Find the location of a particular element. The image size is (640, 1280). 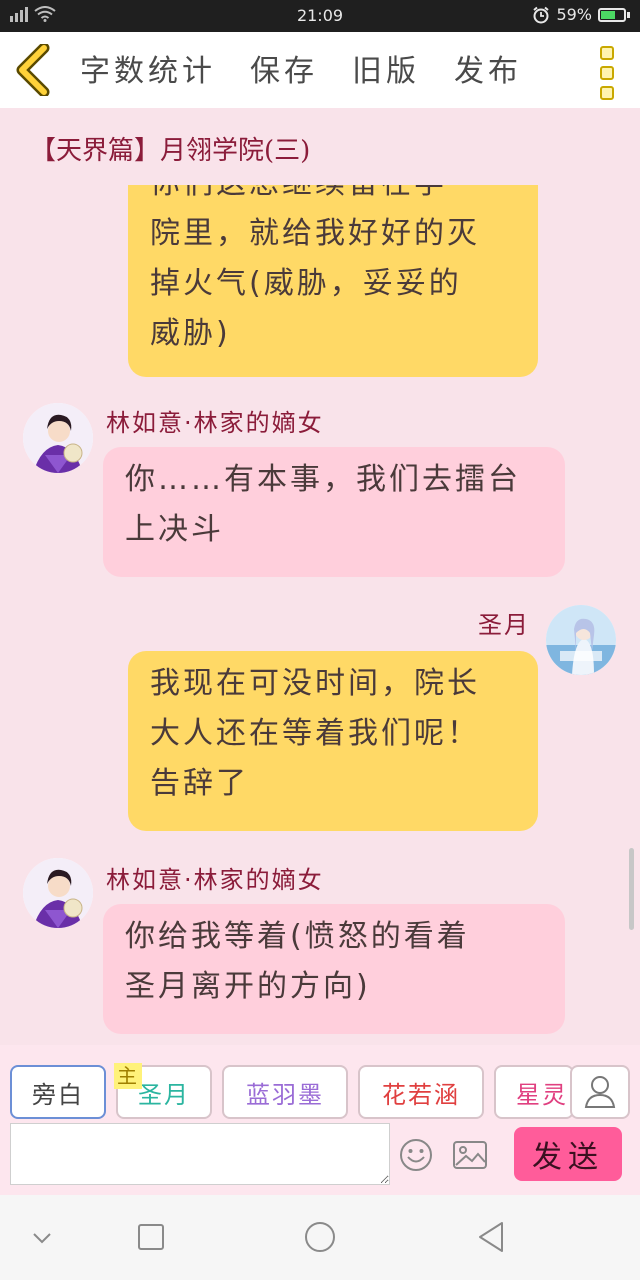

message-line: 圣月离开的方向) is located at coordinates (248, 986).